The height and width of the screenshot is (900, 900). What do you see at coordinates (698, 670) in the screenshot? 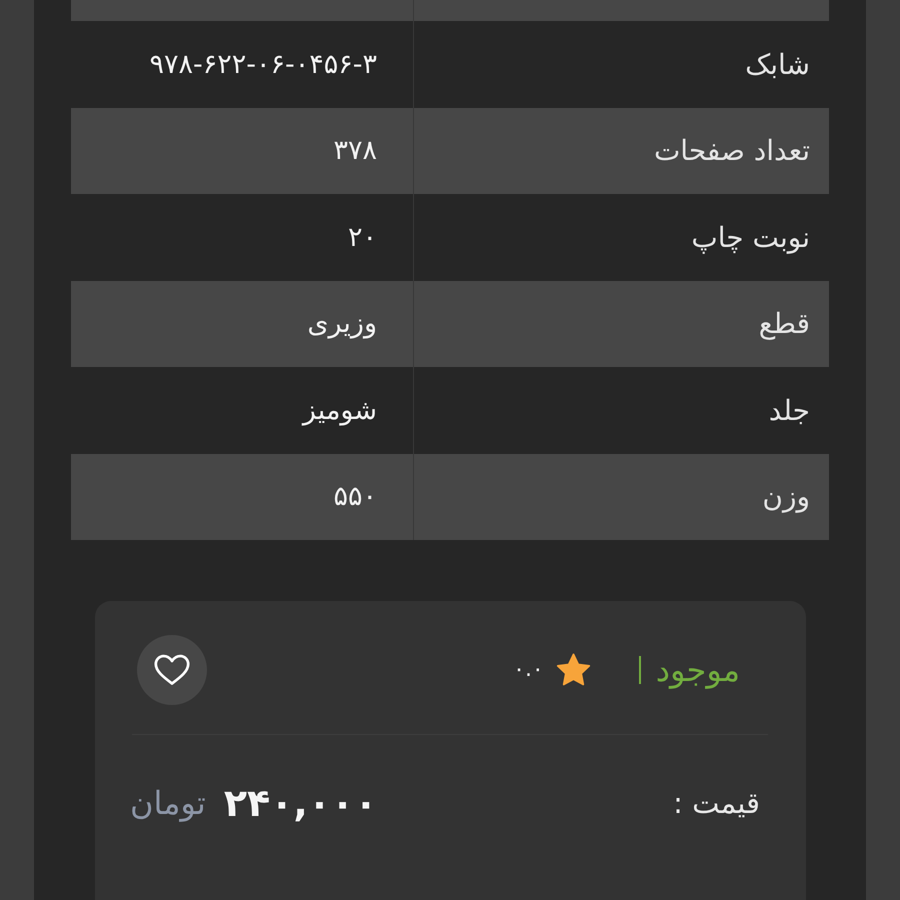
I see `availability-status: موجود` at bounding box center [698, 670].